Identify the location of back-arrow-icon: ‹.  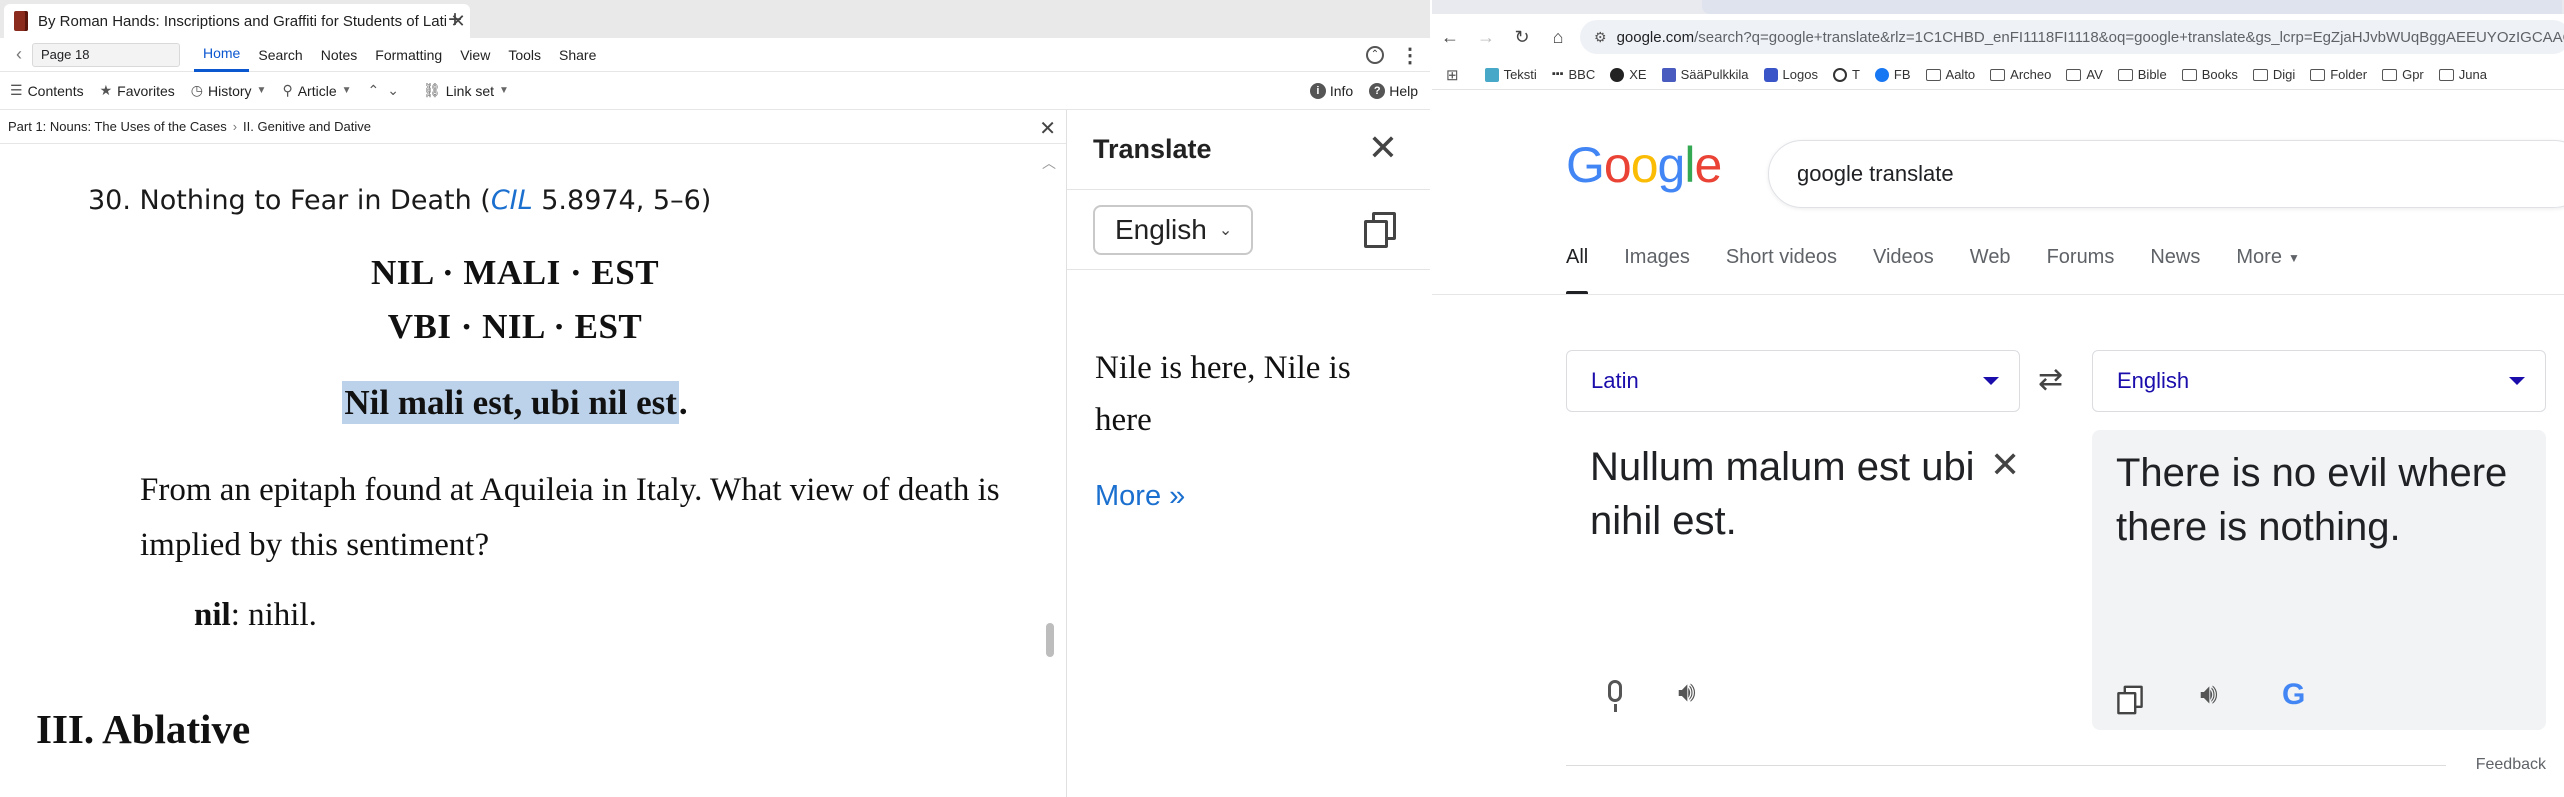
(19, 54).